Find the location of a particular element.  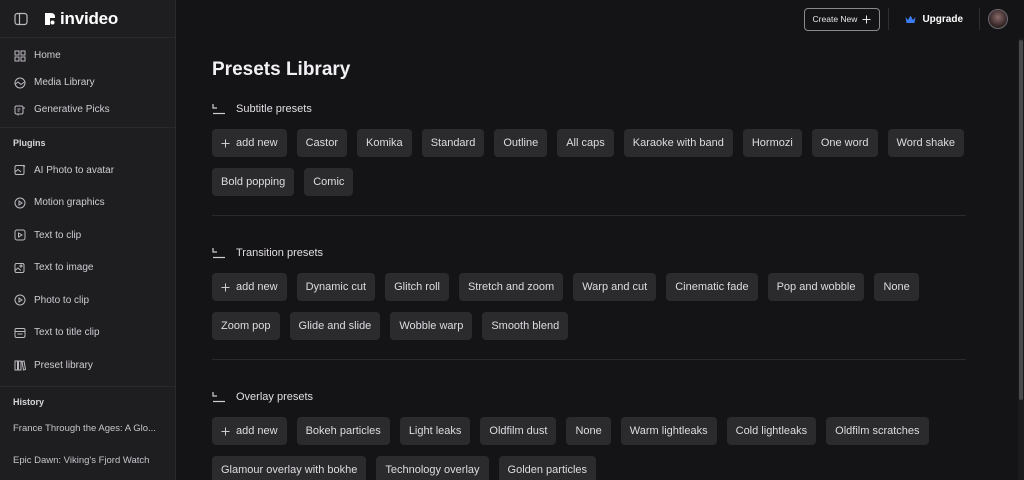

scrollbar-thumb is located at coordinates (1021, 220).